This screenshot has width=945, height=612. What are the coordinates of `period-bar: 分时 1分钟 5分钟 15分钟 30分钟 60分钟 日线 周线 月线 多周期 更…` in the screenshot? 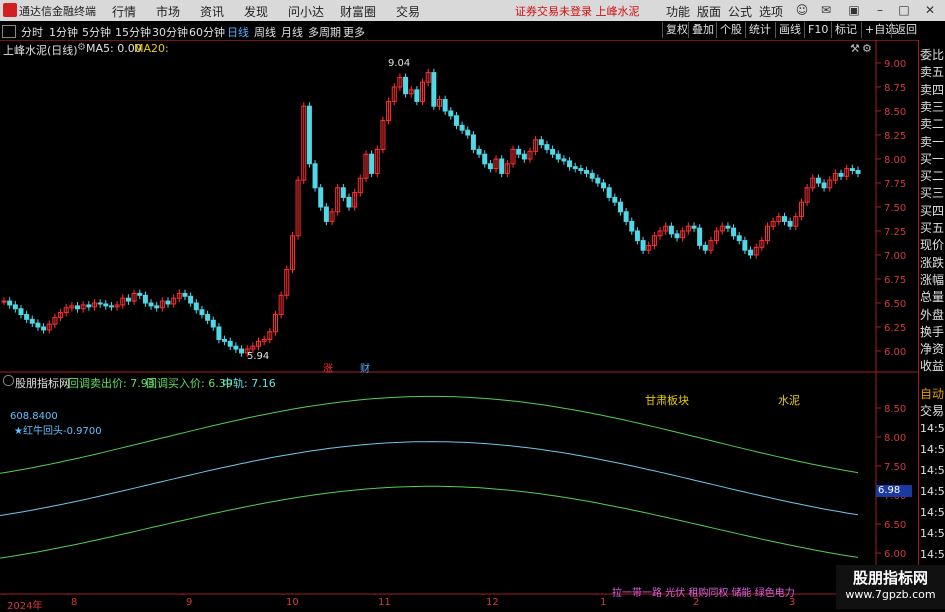 It's located at (472, 31).